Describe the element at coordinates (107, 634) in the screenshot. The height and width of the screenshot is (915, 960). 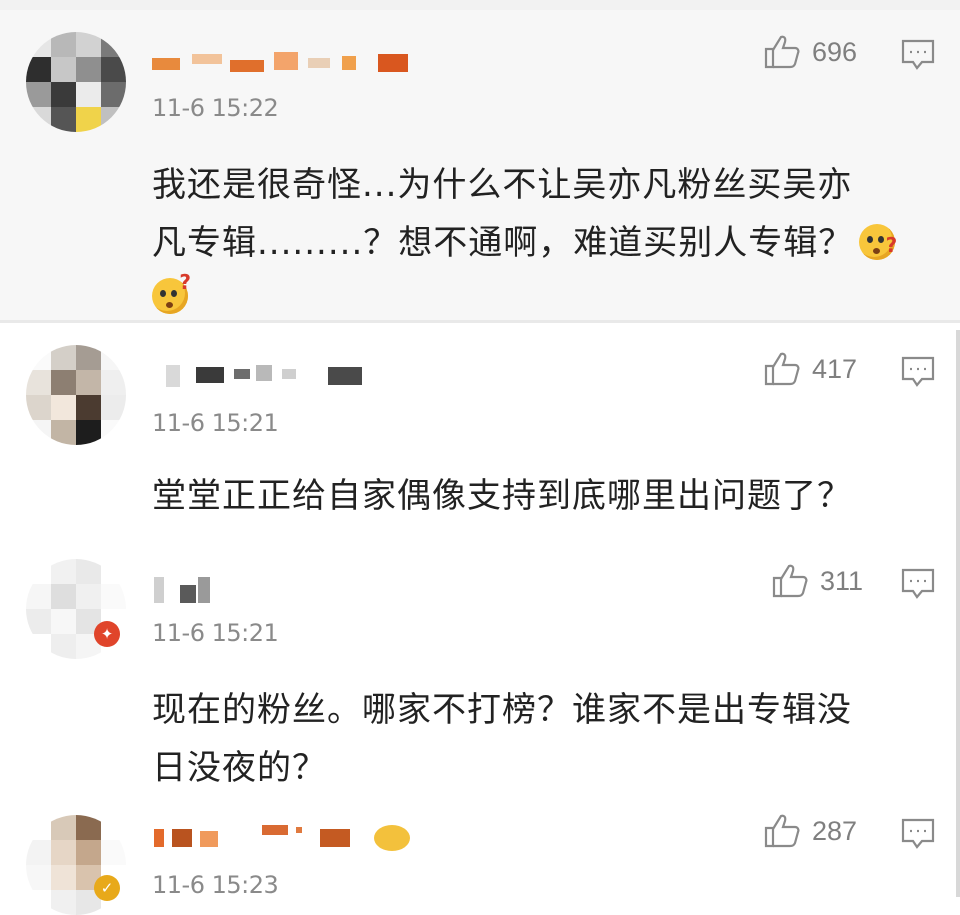
I see `verified-badge-icon: ✦` at that location.